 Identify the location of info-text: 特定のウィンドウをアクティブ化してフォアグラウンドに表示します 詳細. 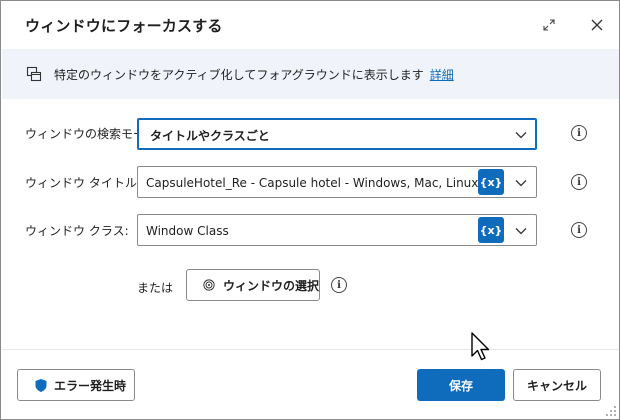
(254, 74).